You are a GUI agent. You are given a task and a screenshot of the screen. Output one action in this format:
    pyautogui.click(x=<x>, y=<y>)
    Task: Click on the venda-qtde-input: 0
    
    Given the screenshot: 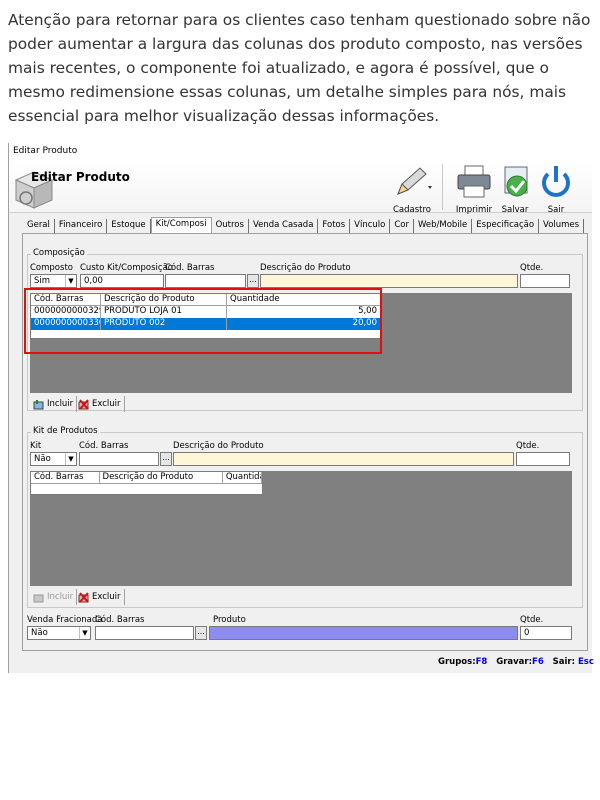 What is the action you would take?
    pyautogui.click(x=546, y=633)
    